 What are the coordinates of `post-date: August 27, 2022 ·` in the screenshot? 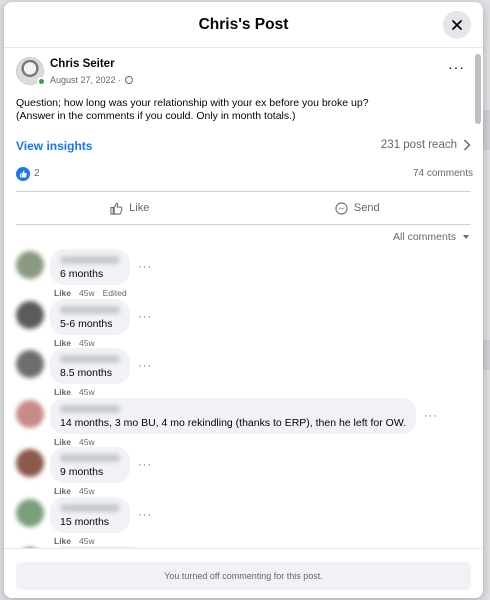 It's located at (85, 80).